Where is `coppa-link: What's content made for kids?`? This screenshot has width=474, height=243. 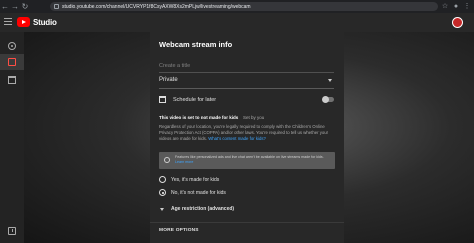 coppa-link: What's content made for kids? is located at coordinates (237, 138).